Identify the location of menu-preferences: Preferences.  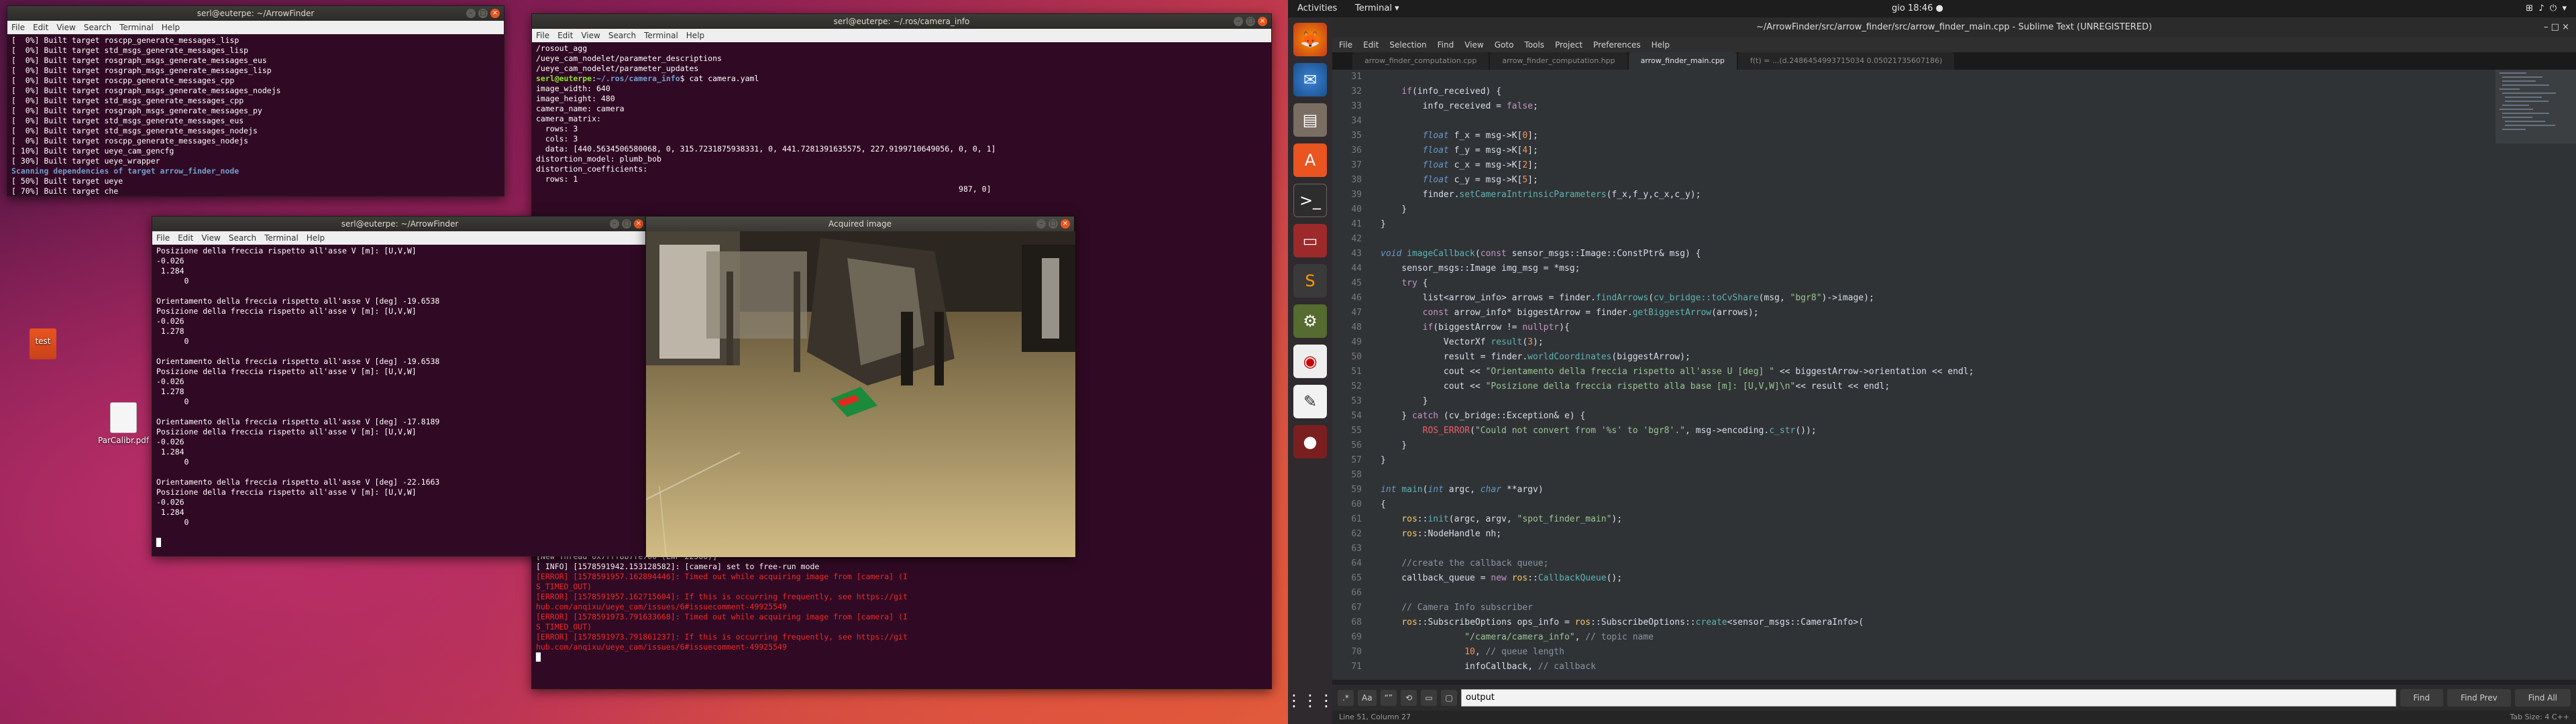
(1617, 45).